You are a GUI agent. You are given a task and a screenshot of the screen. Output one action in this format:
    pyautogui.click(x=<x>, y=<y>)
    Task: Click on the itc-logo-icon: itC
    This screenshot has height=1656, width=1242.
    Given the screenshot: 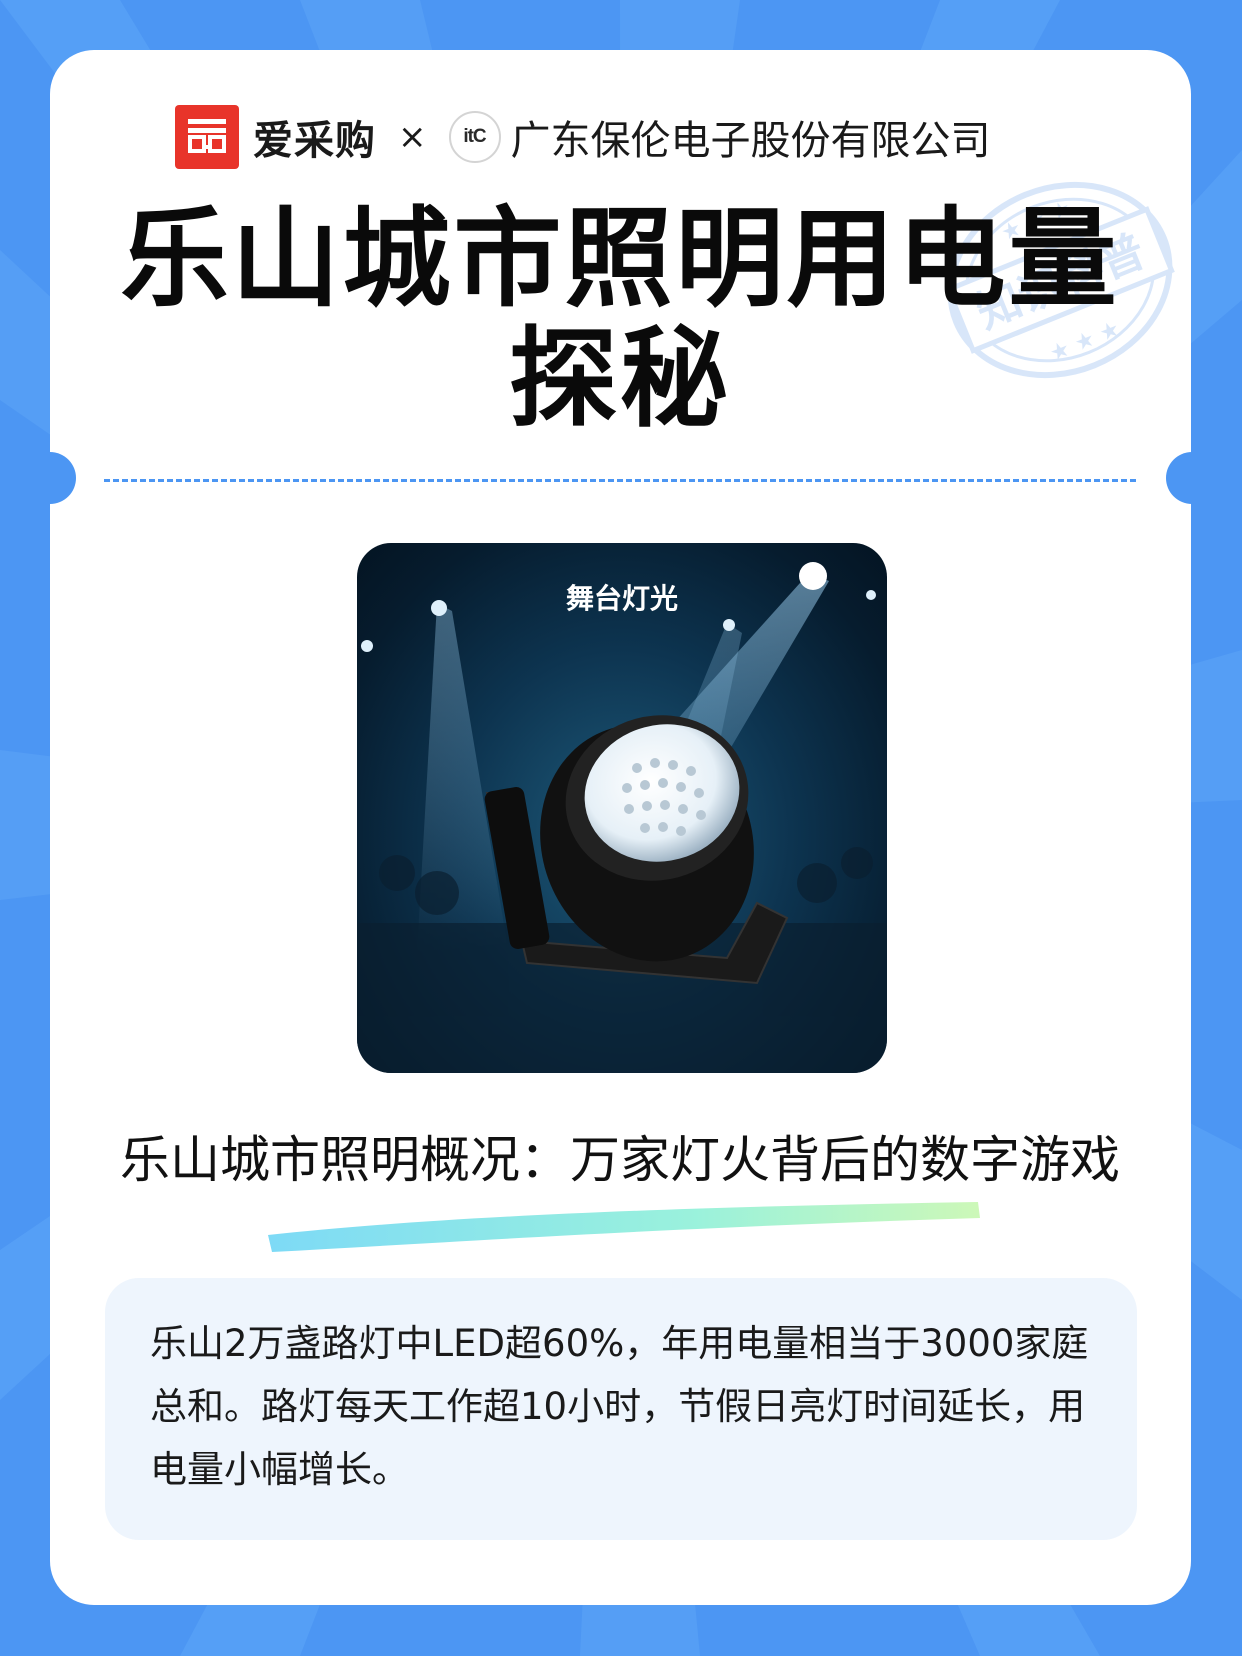 What is the action you would take?
    pyautogui.click(x=474, y=137)
    